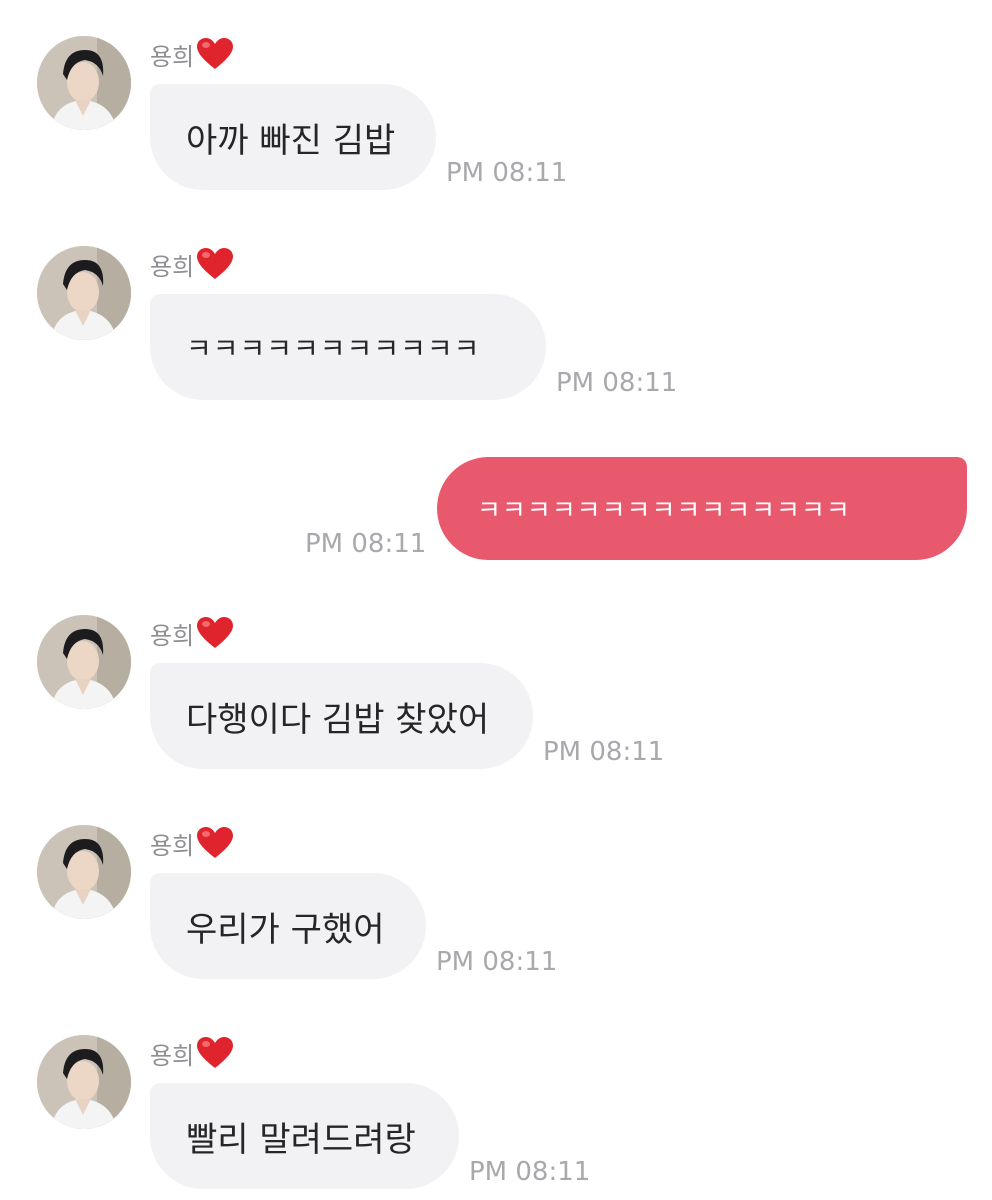 This screenshot has width=992, height=1200. What do you see at coordinates (341, 716) in the screenshot?
I see `message-bubble: 다행이다 김밥 찾았어` at bounding box center [341, 716].